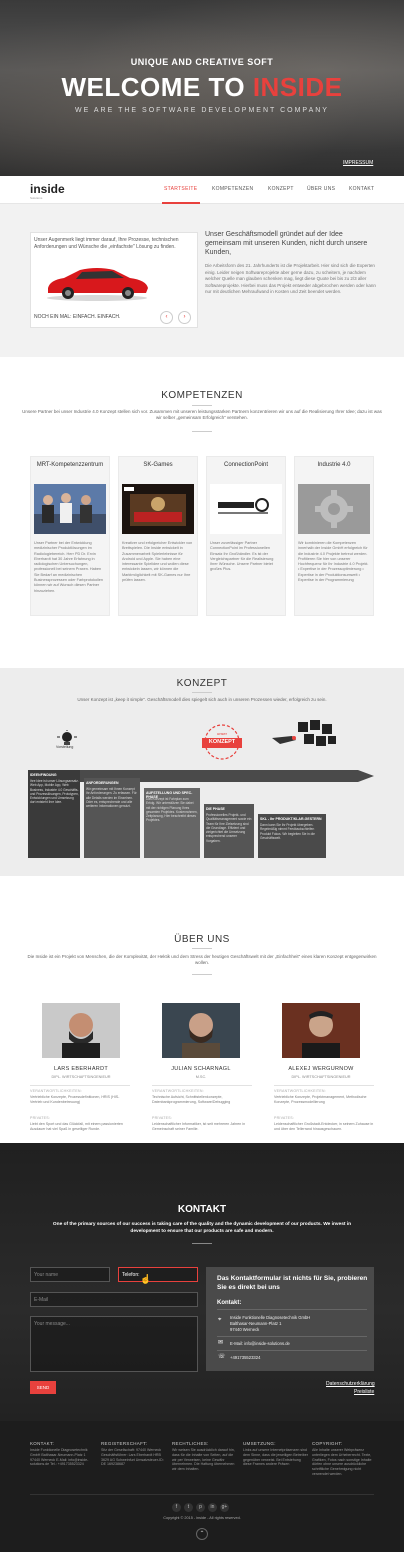 This screenshot has width=404, height=1552. Describe the element at coordinates (80, 1085) in the screenshot. I see `divider-lars` at that location.